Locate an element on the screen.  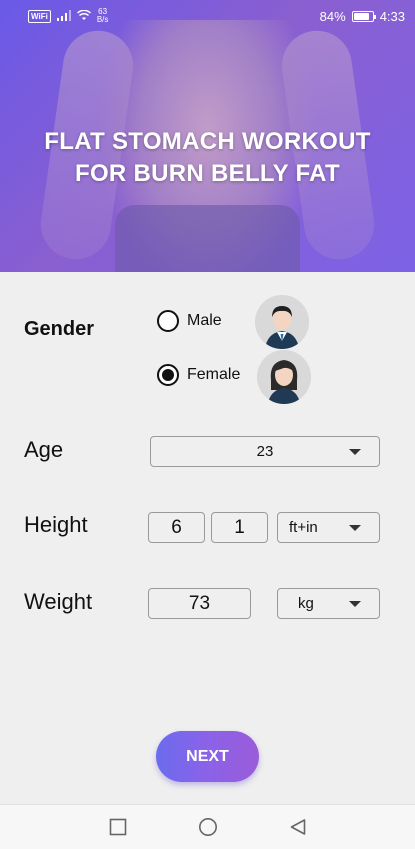
male-avatar-icon is located at coordinates (282, 322).